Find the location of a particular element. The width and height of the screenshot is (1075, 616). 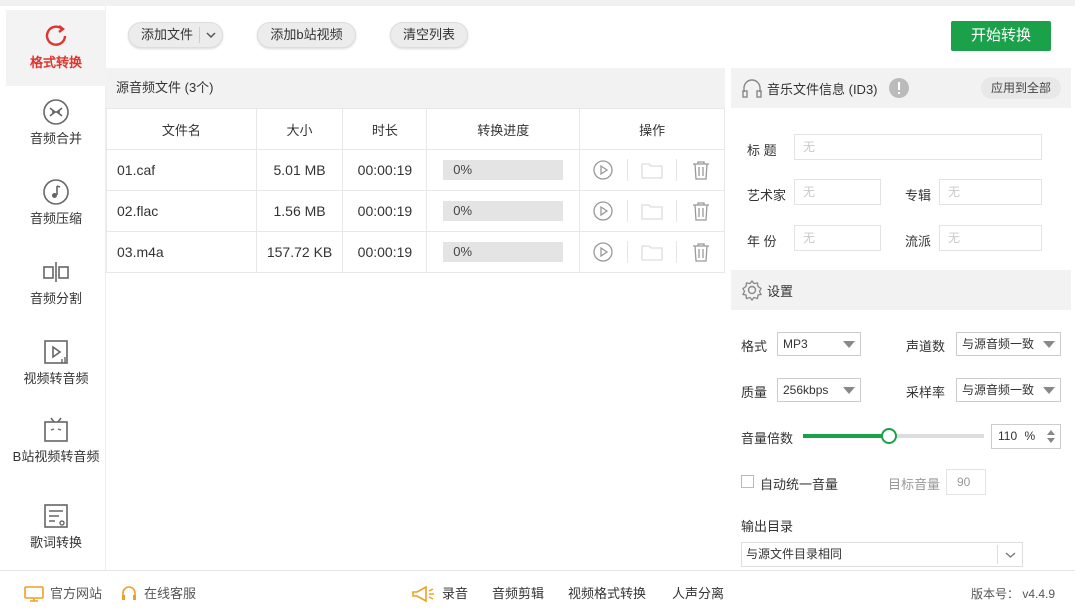

progress-cell: 0% is located at coordinates (503, 211).